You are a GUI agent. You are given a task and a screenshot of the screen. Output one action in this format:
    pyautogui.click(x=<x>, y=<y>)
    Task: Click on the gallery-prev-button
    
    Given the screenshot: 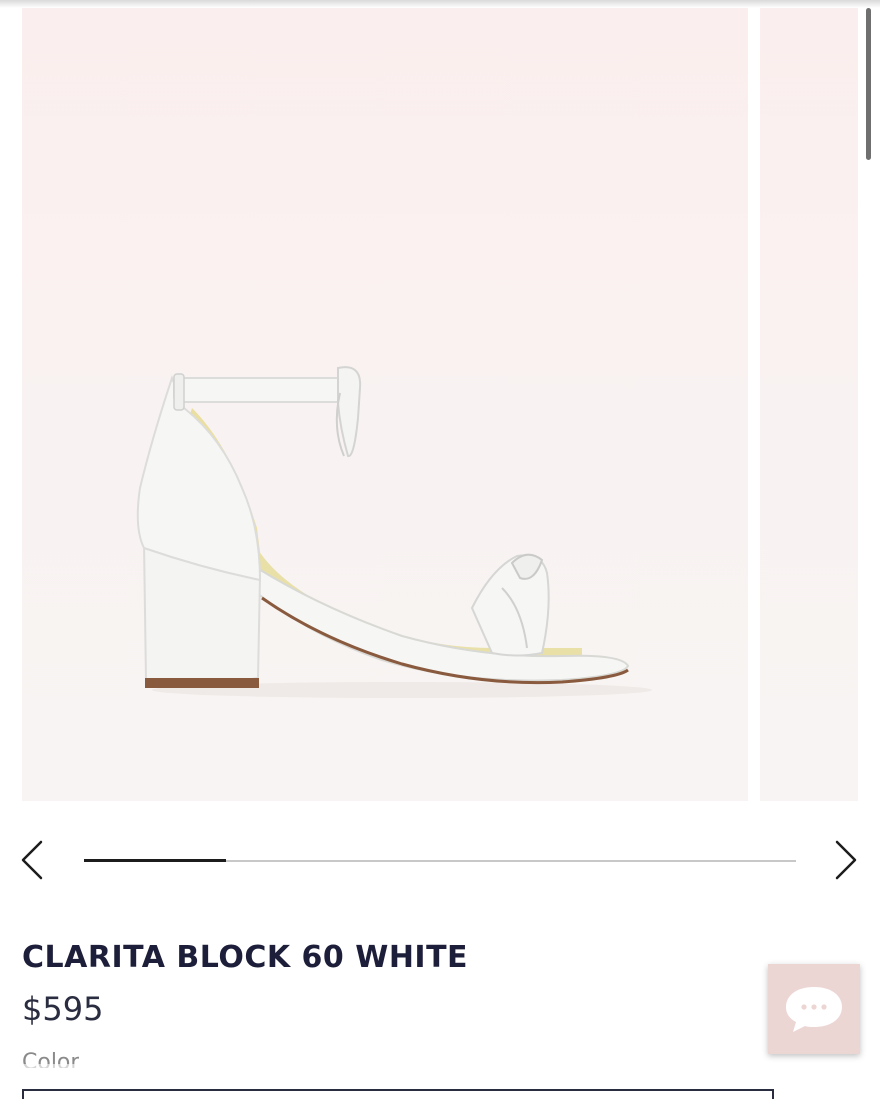 What is the action you would take?
    pyautogui.click(x=32, y=860)
    